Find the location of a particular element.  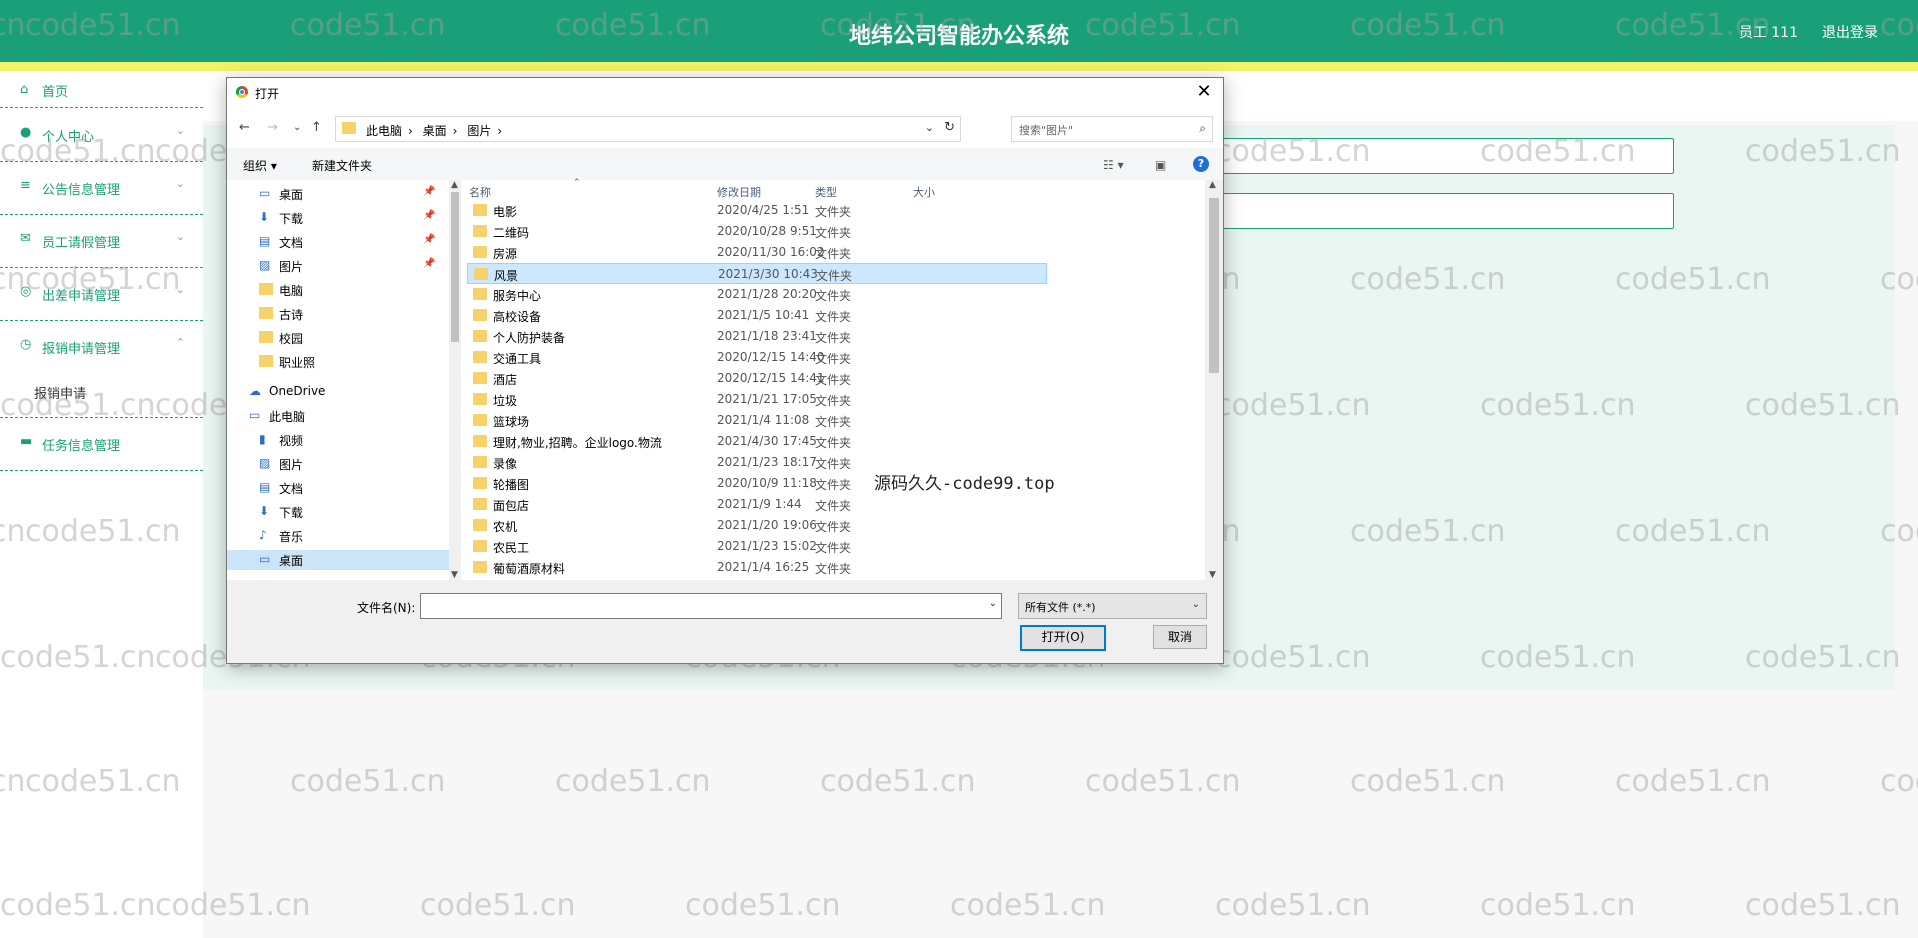

open-button: 打开(O) is located at coordinates (1063, 638).